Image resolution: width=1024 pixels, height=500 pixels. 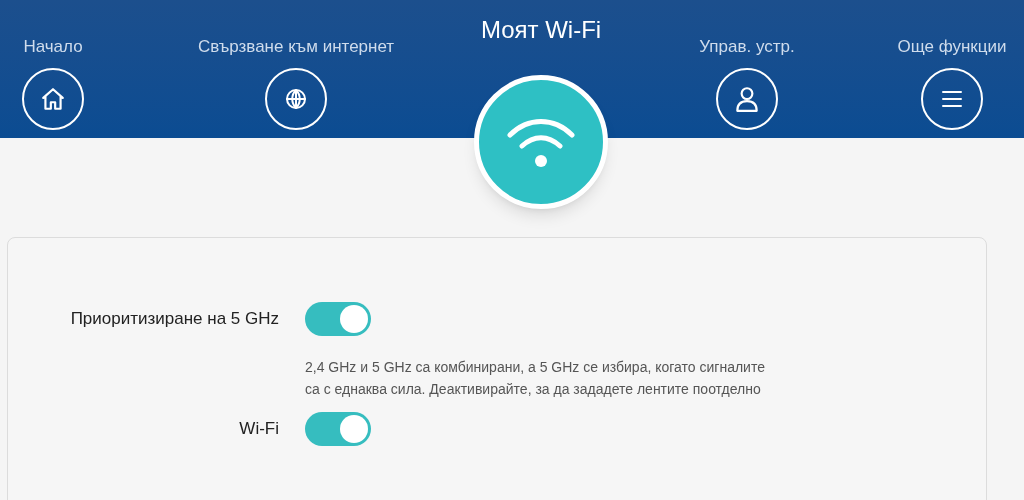 I want to click on home-icon, so click(x=53, y=99).